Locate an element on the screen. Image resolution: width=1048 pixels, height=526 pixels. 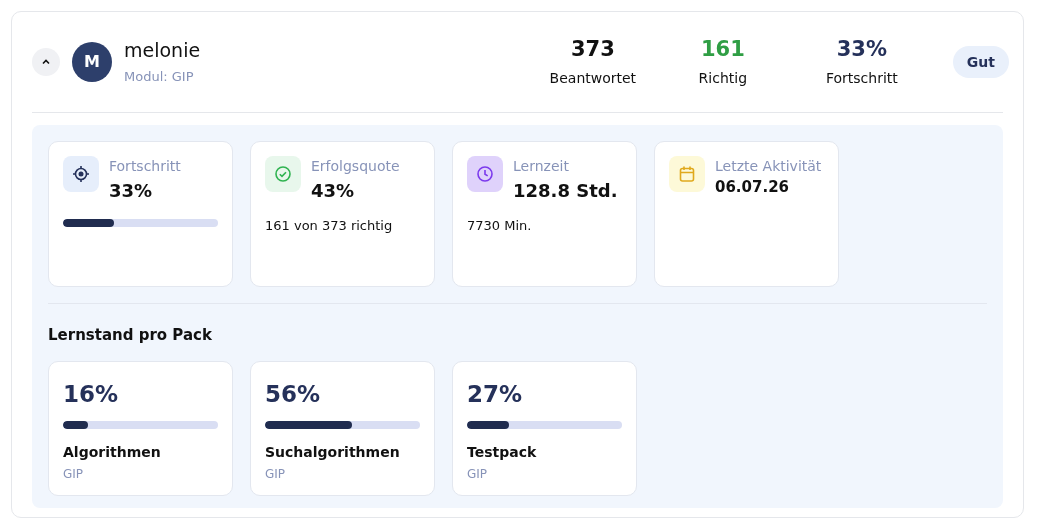
clock-icon is located at coordinates (485, 174).